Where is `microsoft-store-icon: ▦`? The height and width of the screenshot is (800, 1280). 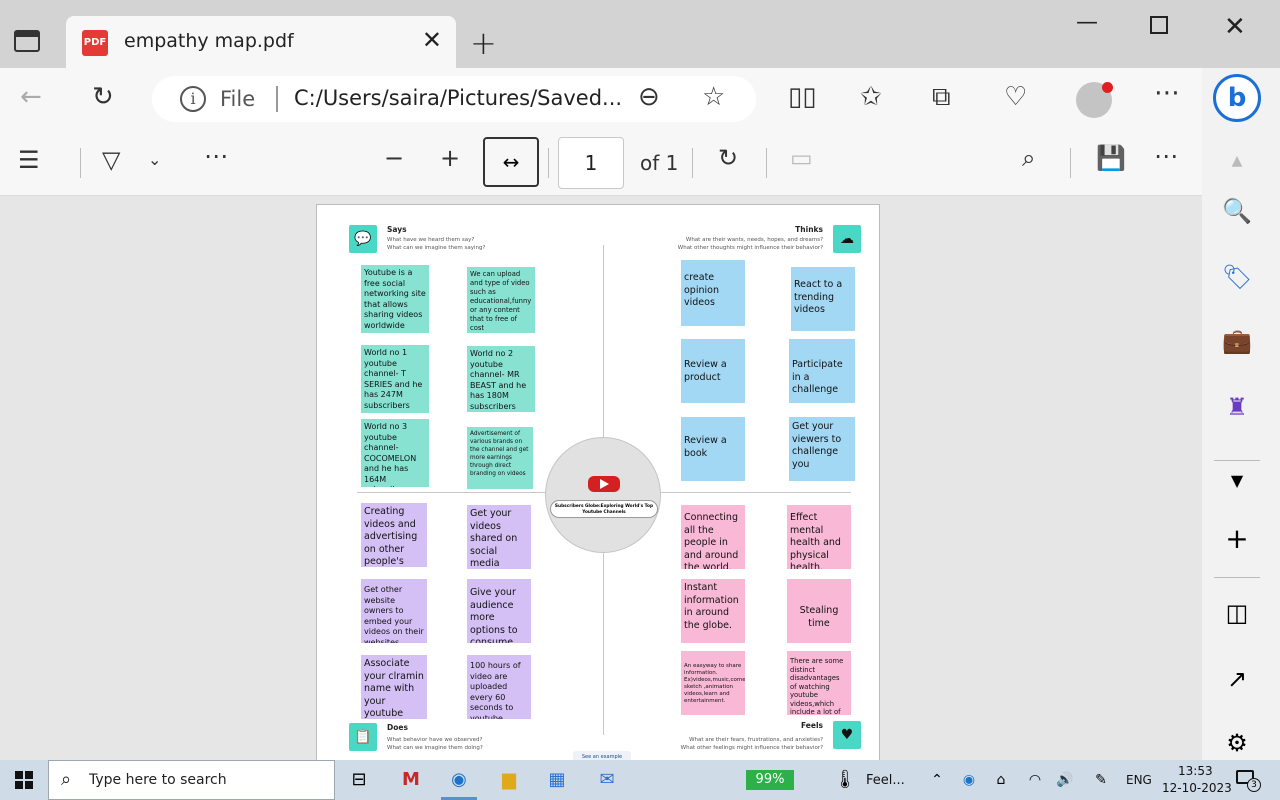 microsoft-store-icon: ▦ is located at coordinates (557, 780).